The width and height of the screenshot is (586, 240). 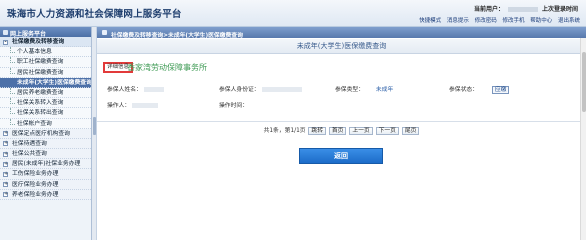 I want to click on sidebar-item-label: 社保关系转入查询, so click(x=40, y=103).